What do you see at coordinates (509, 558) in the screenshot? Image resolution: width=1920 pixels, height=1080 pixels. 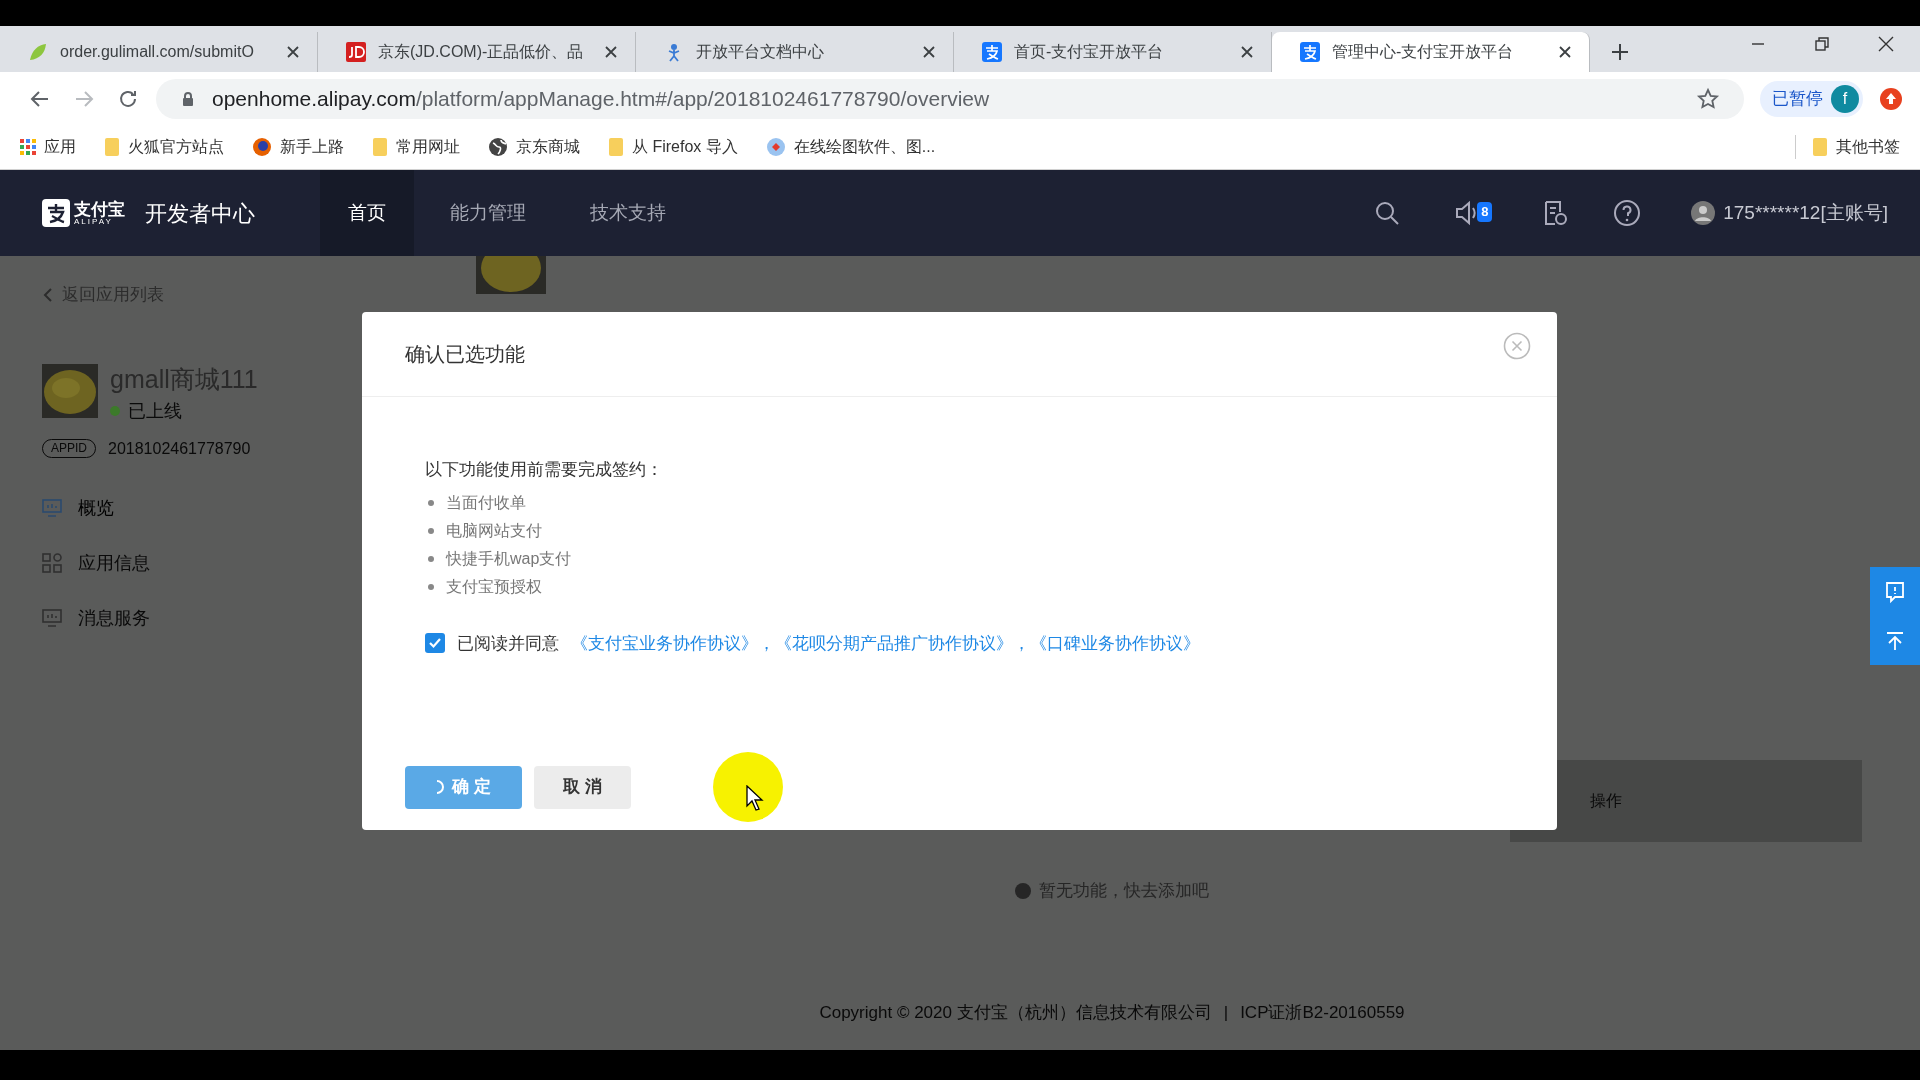 I see `feature-item: 快捷手机wap支付` at bounding box center [509, 558].